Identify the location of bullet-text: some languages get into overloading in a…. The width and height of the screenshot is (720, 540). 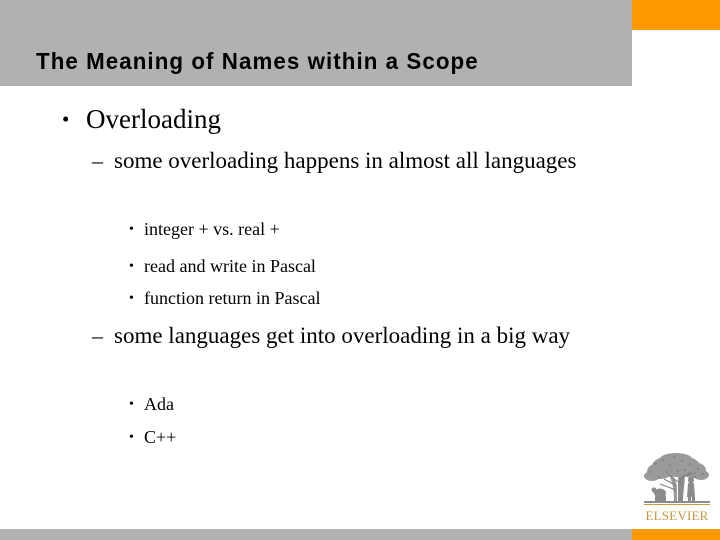
(342, 335).